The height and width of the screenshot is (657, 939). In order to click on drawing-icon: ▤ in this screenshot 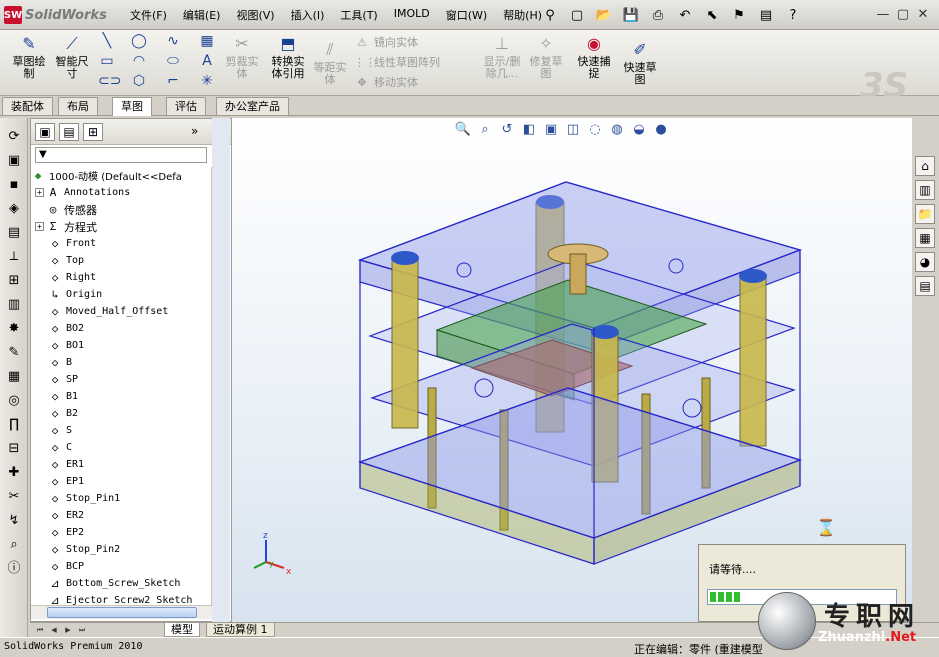, I will do `click(14, 233)`.